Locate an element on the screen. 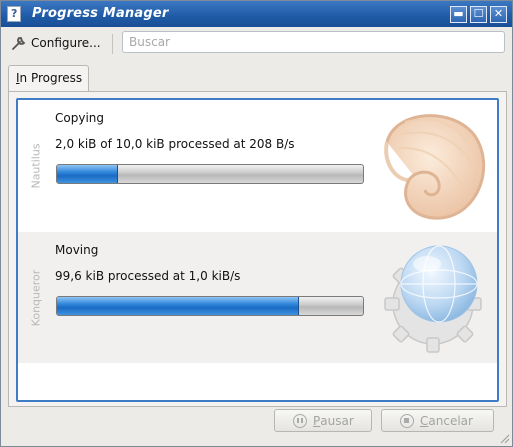 The image size is (513, 447). window-title: Progress Manager is located at coordinates (100, 13).